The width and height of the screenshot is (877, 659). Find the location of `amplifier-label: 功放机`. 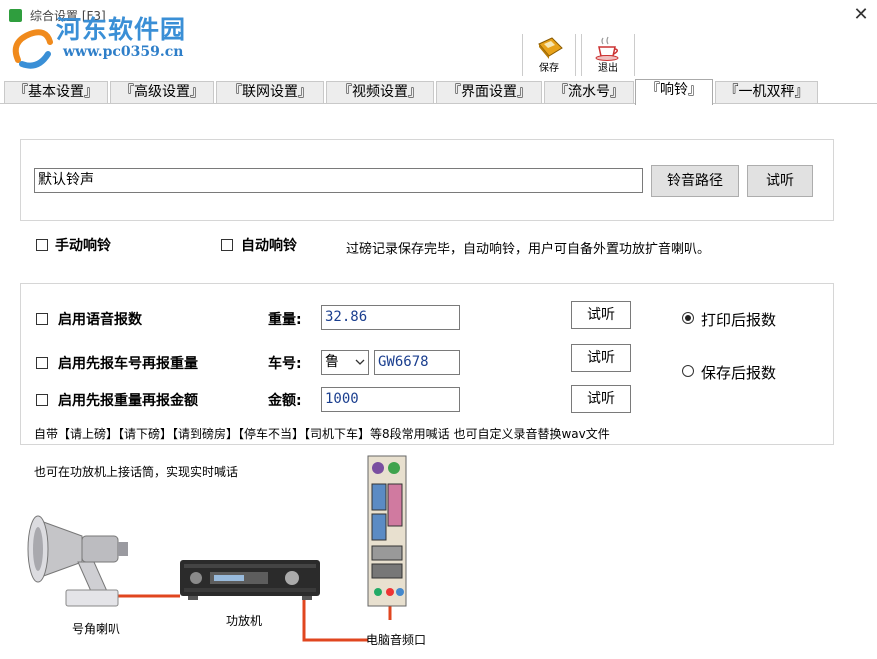

amplifier-label: 功放机 is located at coordinates (244, 621).